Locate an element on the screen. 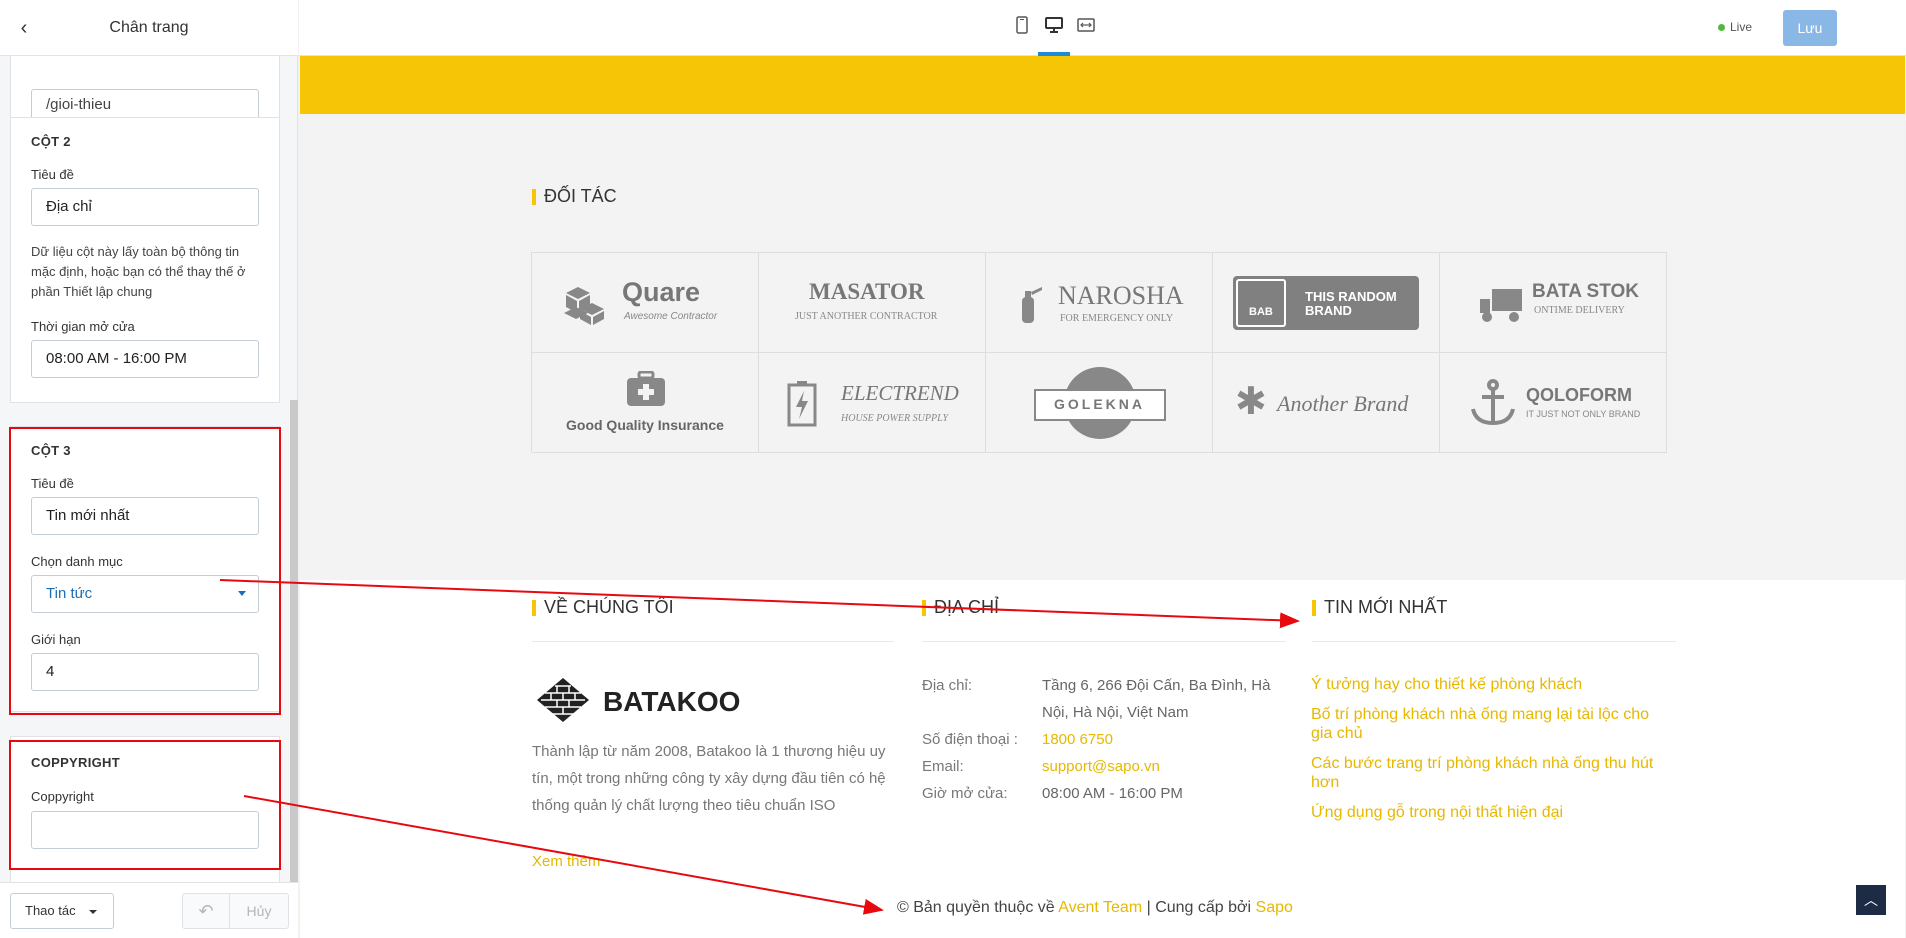  partner-name: Another Brand is located at coordinates (1343, 403).